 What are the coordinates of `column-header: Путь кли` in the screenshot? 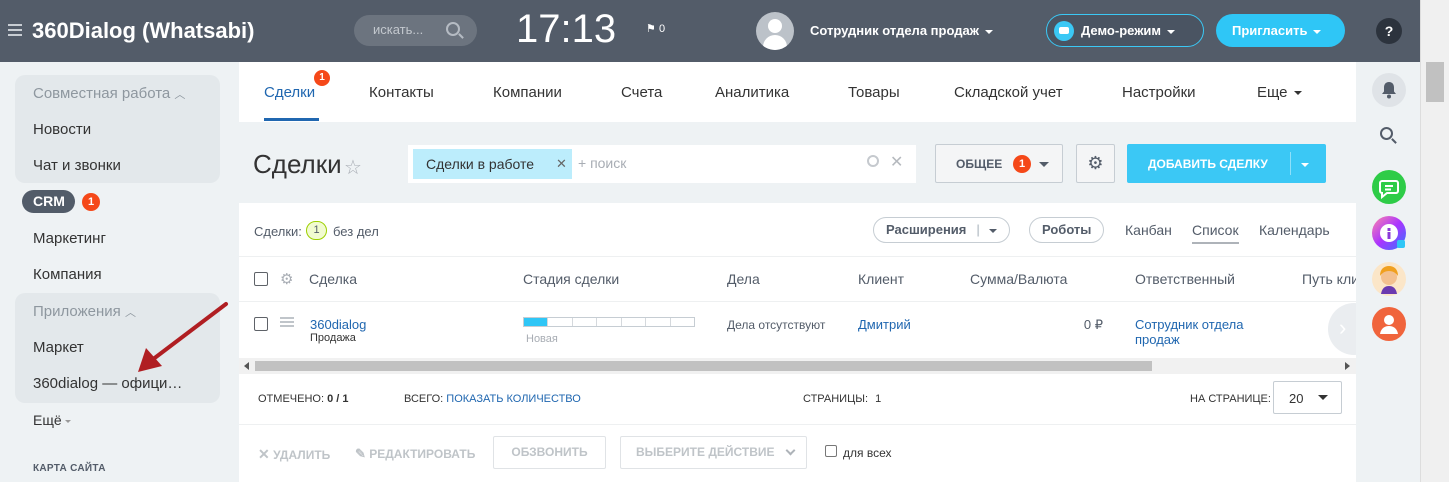 It's located at (1329, 279).